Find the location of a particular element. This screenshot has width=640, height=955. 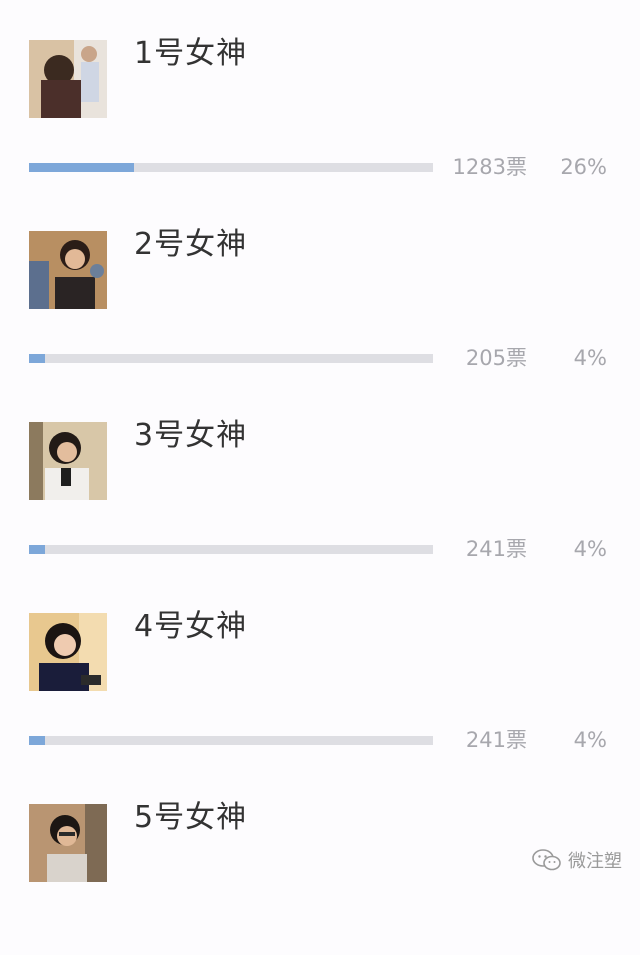

watermark-text: 微注塑 is located at coordinates (595, 861).